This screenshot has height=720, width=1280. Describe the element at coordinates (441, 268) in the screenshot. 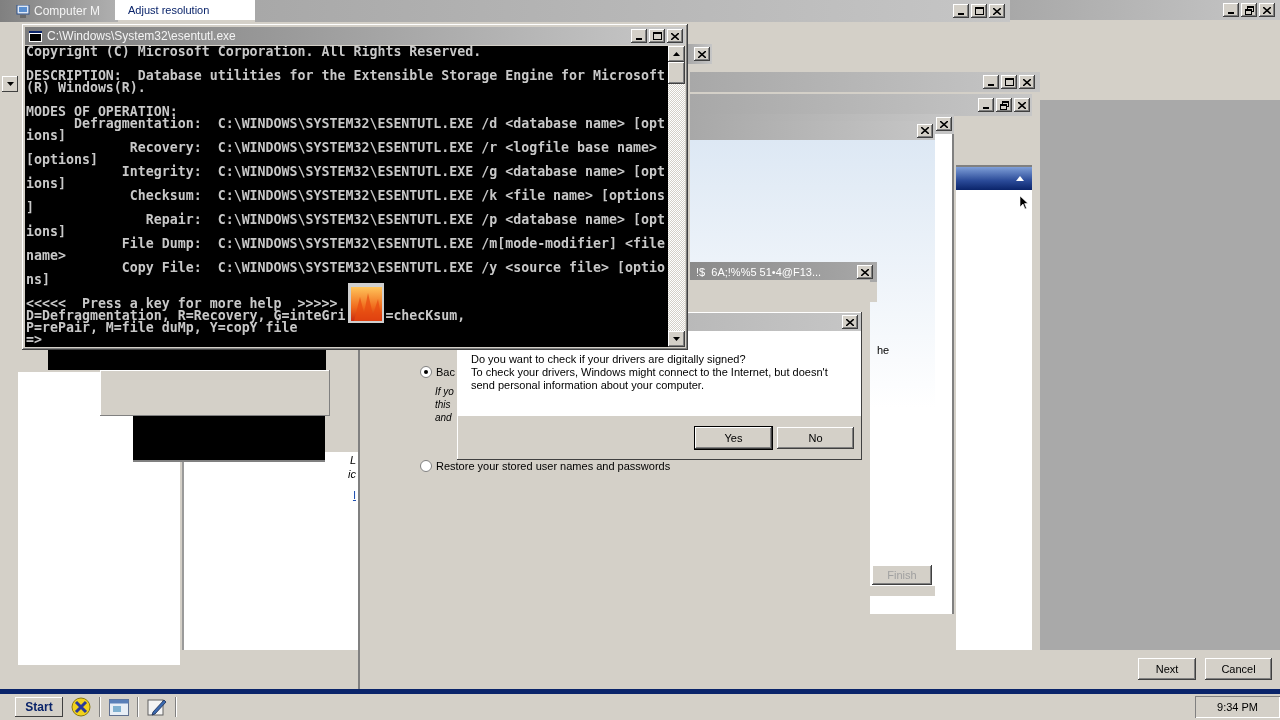

I see `console-command: C:\WINDOWS\SYSTEM32\ESENTUTL.EXE /y <source file> [optio` at that location.